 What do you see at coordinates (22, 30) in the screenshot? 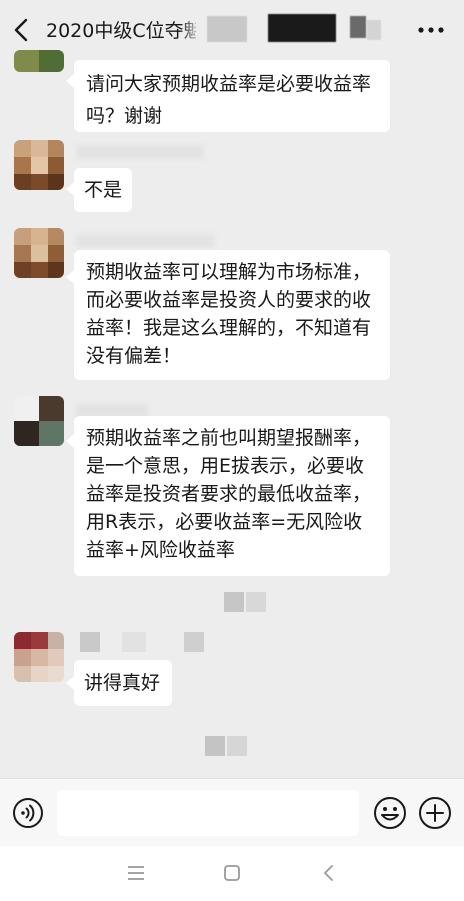
I see `chevron-left-icon` at bounding box center [22, 30].